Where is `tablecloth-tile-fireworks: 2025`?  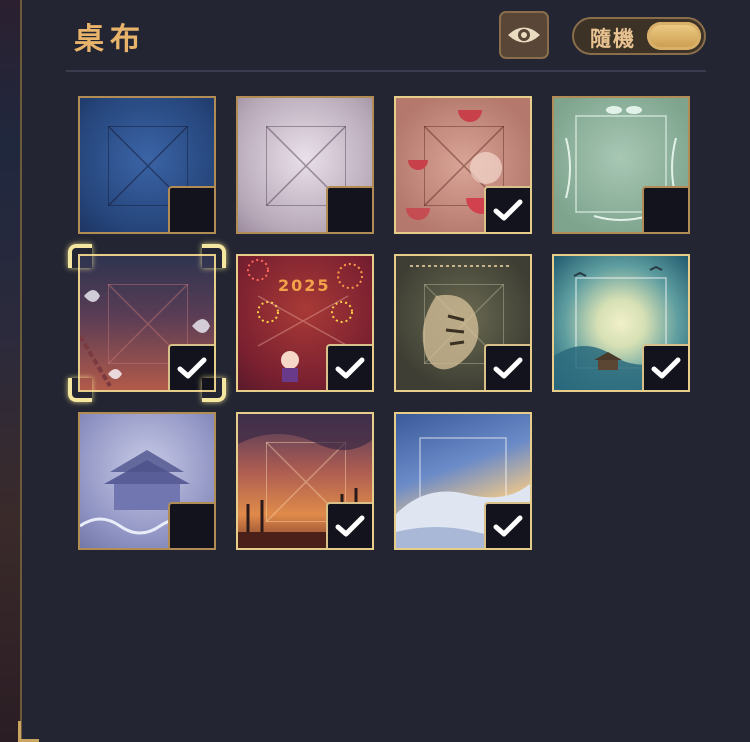
tablecloth-tile-fireworks: 2025 is located at coordinates (305, 323).